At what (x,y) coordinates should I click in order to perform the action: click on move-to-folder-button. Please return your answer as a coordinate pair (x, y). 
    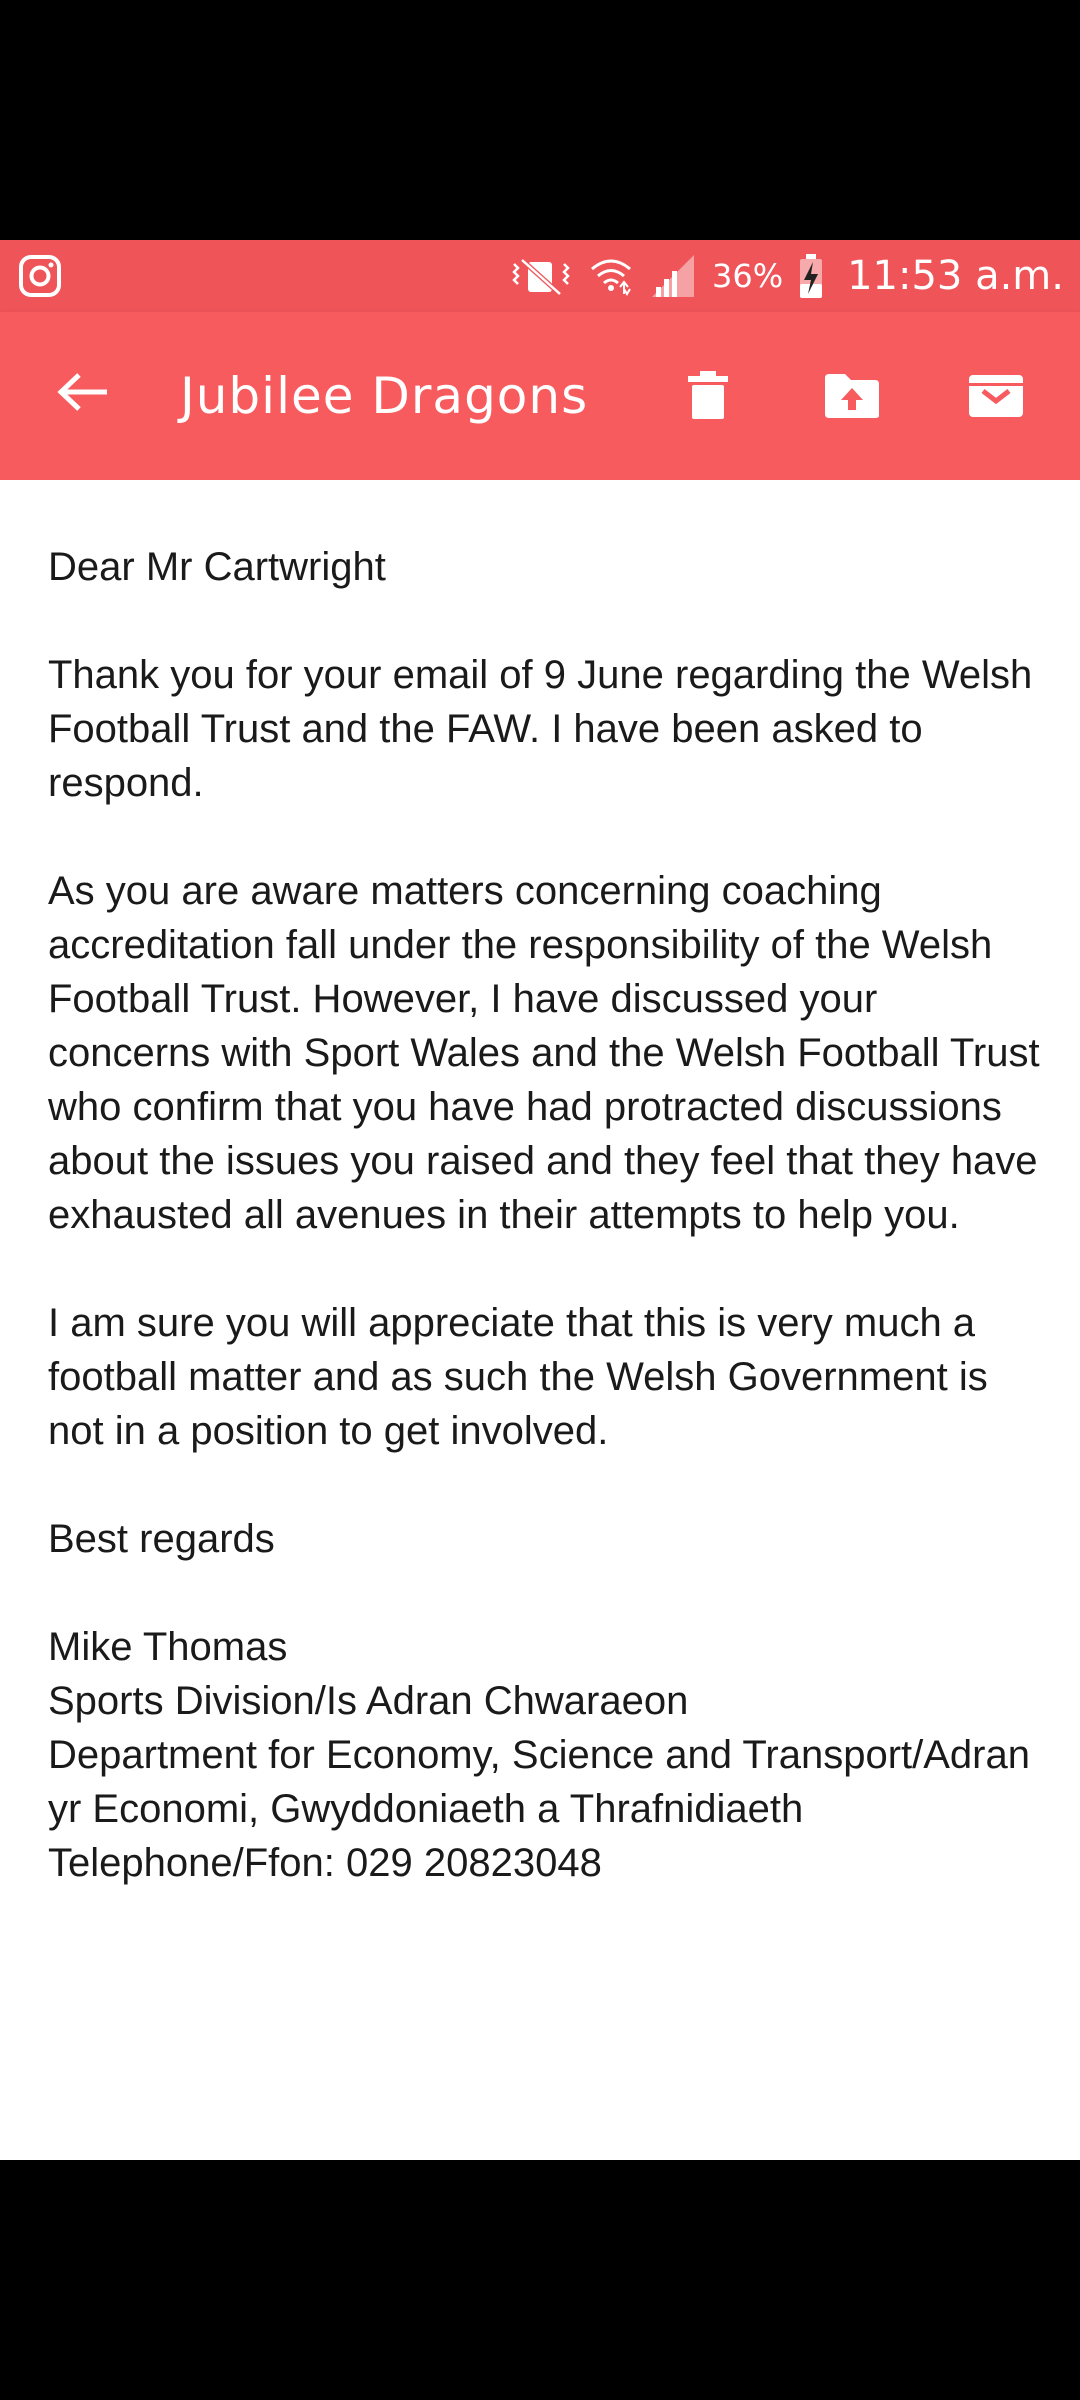
    Looking at the image, I should click on (852, 398).